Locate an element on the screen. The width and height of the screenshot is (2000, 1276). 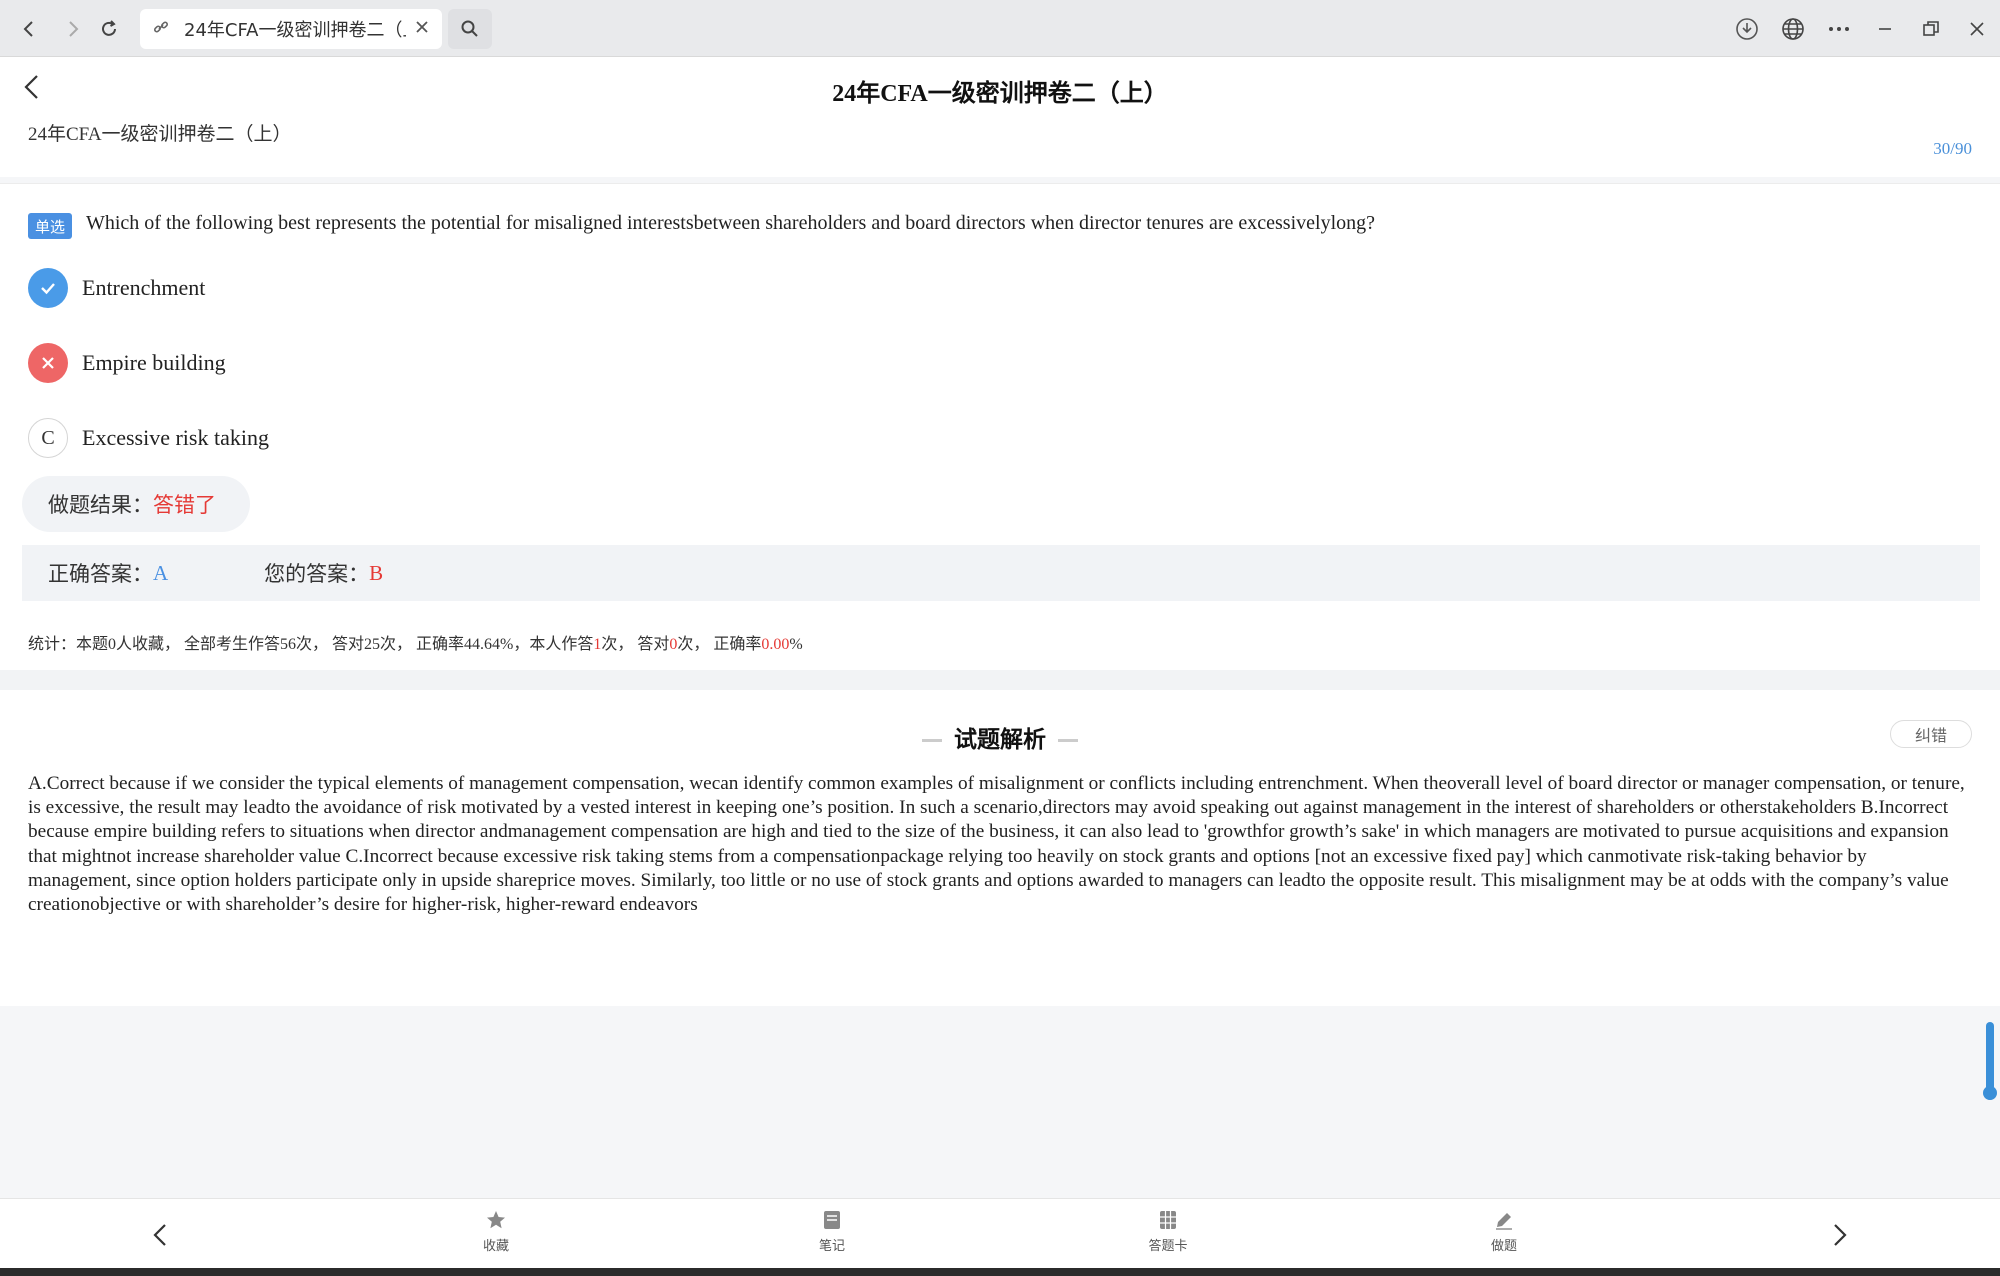
taskbar-edge is located at coordinates (1000, 1272).